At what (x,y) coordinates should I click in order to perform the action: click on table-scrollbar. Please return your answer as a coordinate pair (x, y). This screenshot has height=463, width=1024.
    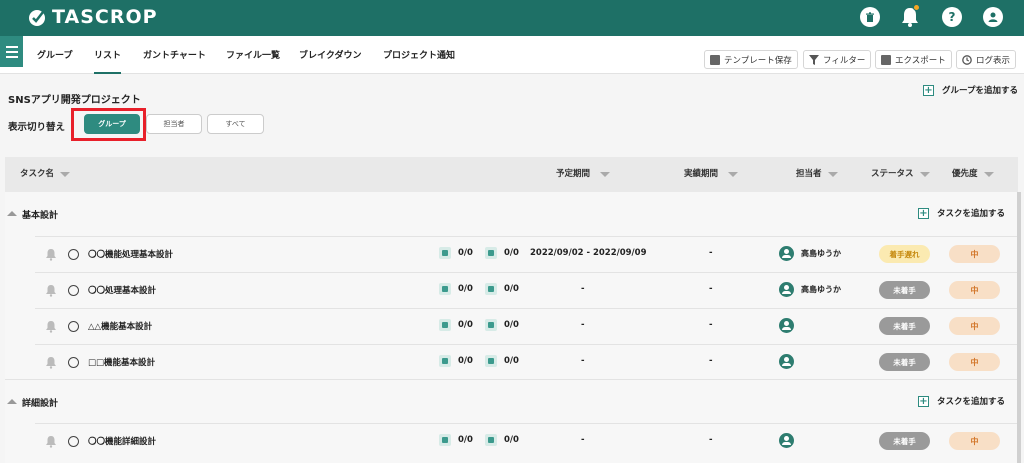
    Looking at the image, I should click on (1019, 327).